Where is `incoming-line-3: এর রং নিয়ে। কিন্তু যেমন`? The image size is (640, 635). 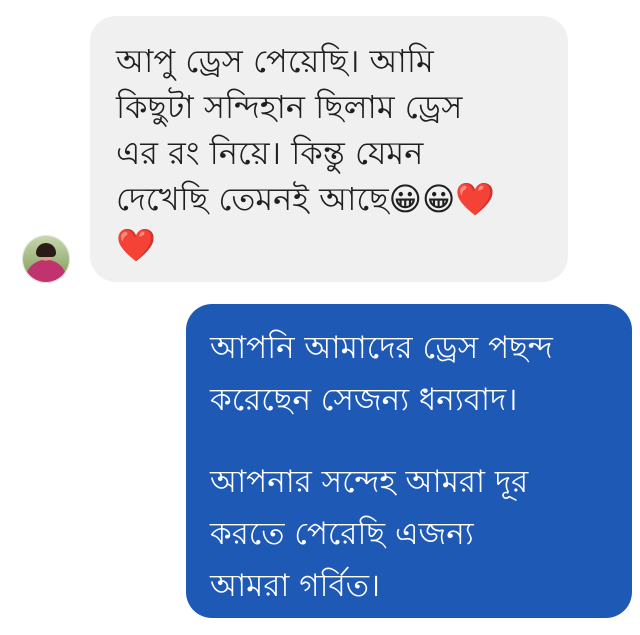 incoming-line-3: এর রং নিয়ে। কিন্তু যেমন is located at coordinates (270, 153).